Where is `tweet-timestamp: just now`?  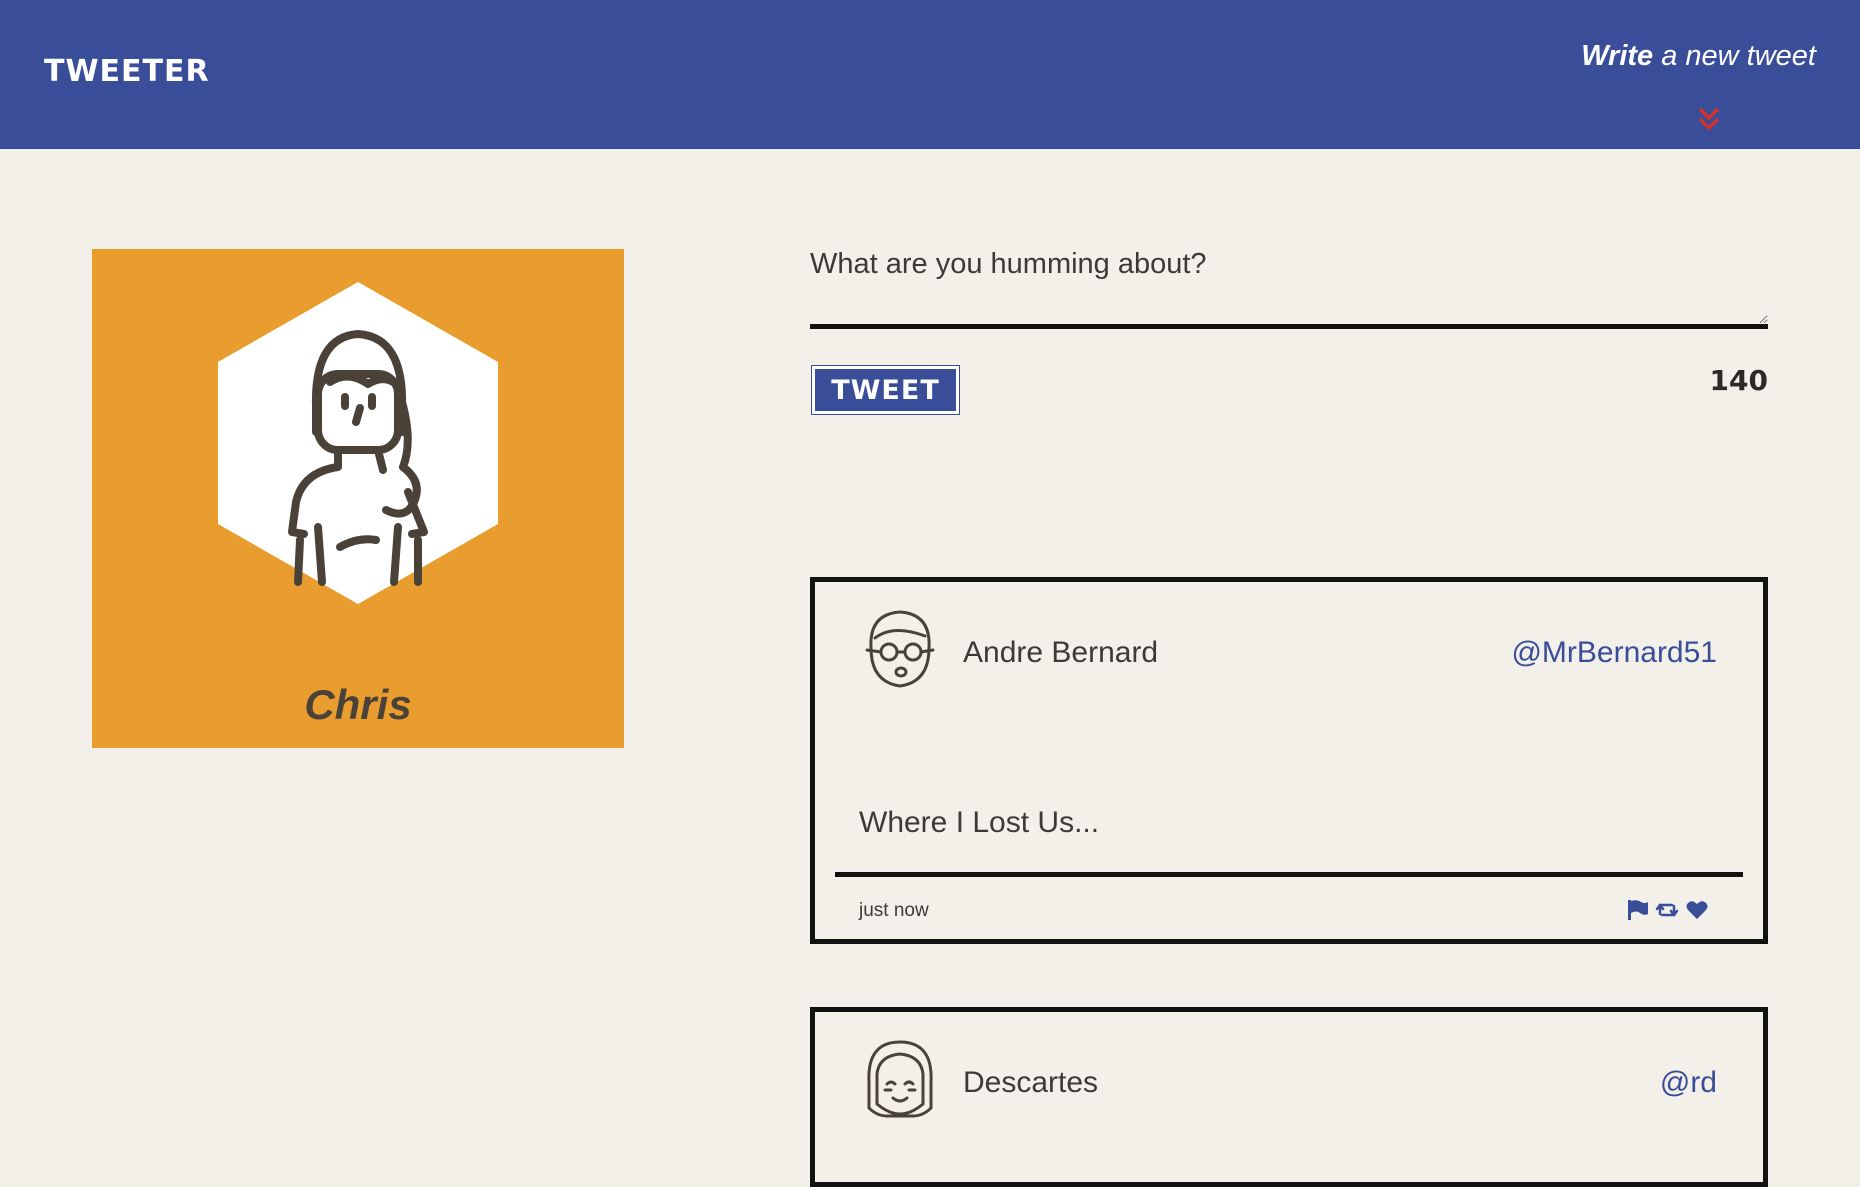
tweet-timestamp: just now is located at coordinates (894, 910).